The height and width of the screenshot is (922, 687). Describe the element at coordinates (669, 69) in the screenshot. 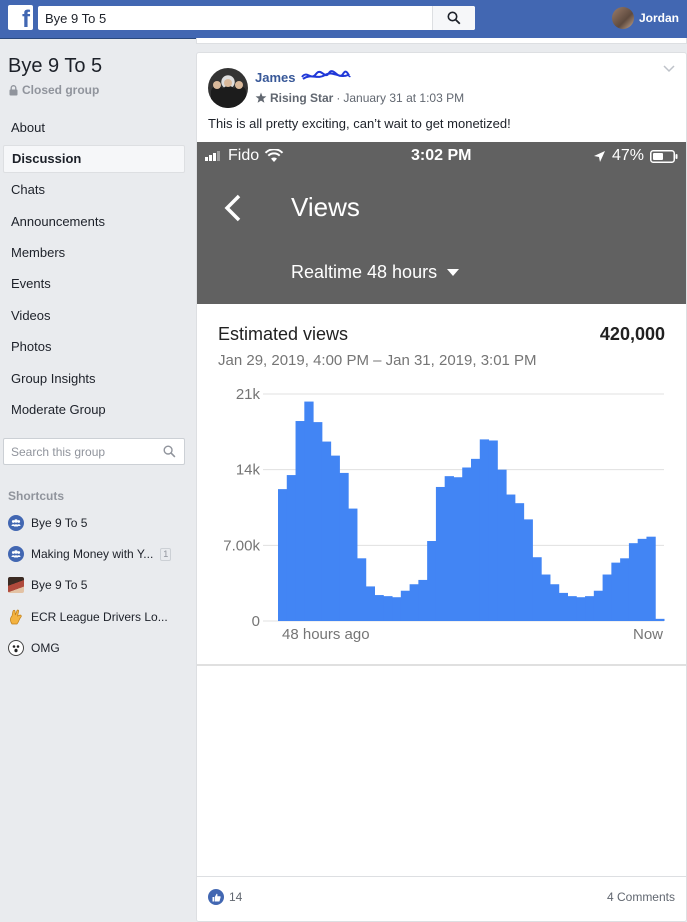

I see `chevron-down-icon` at that location.